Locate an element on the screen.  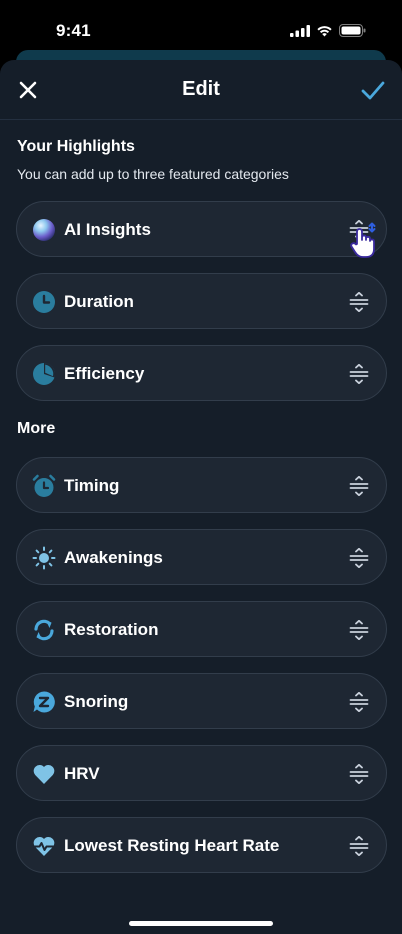
checkmark-icon is located at coordinates (373, 90).